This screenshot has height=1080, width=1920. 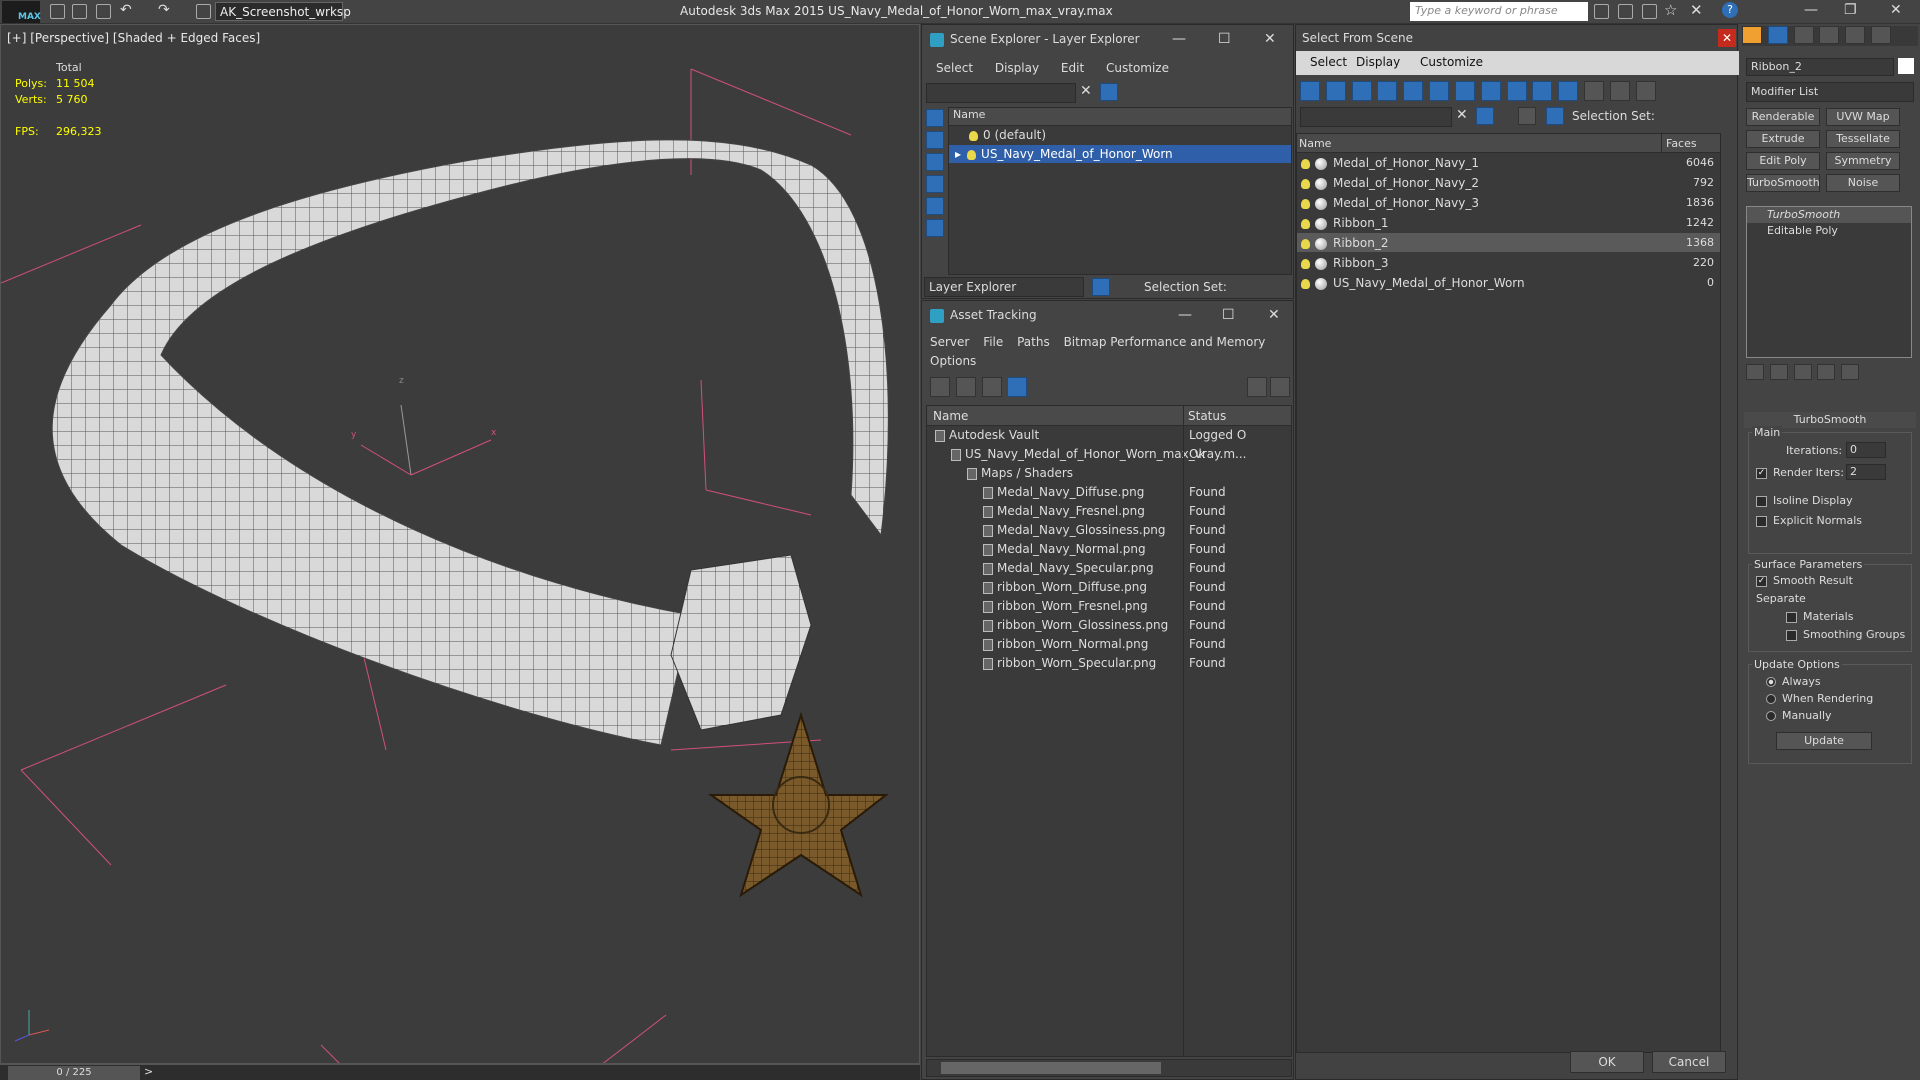 What do you see at coordinates (103, 11) in the screenshot?
I see `save-icon` at bounding box center [103, 11].